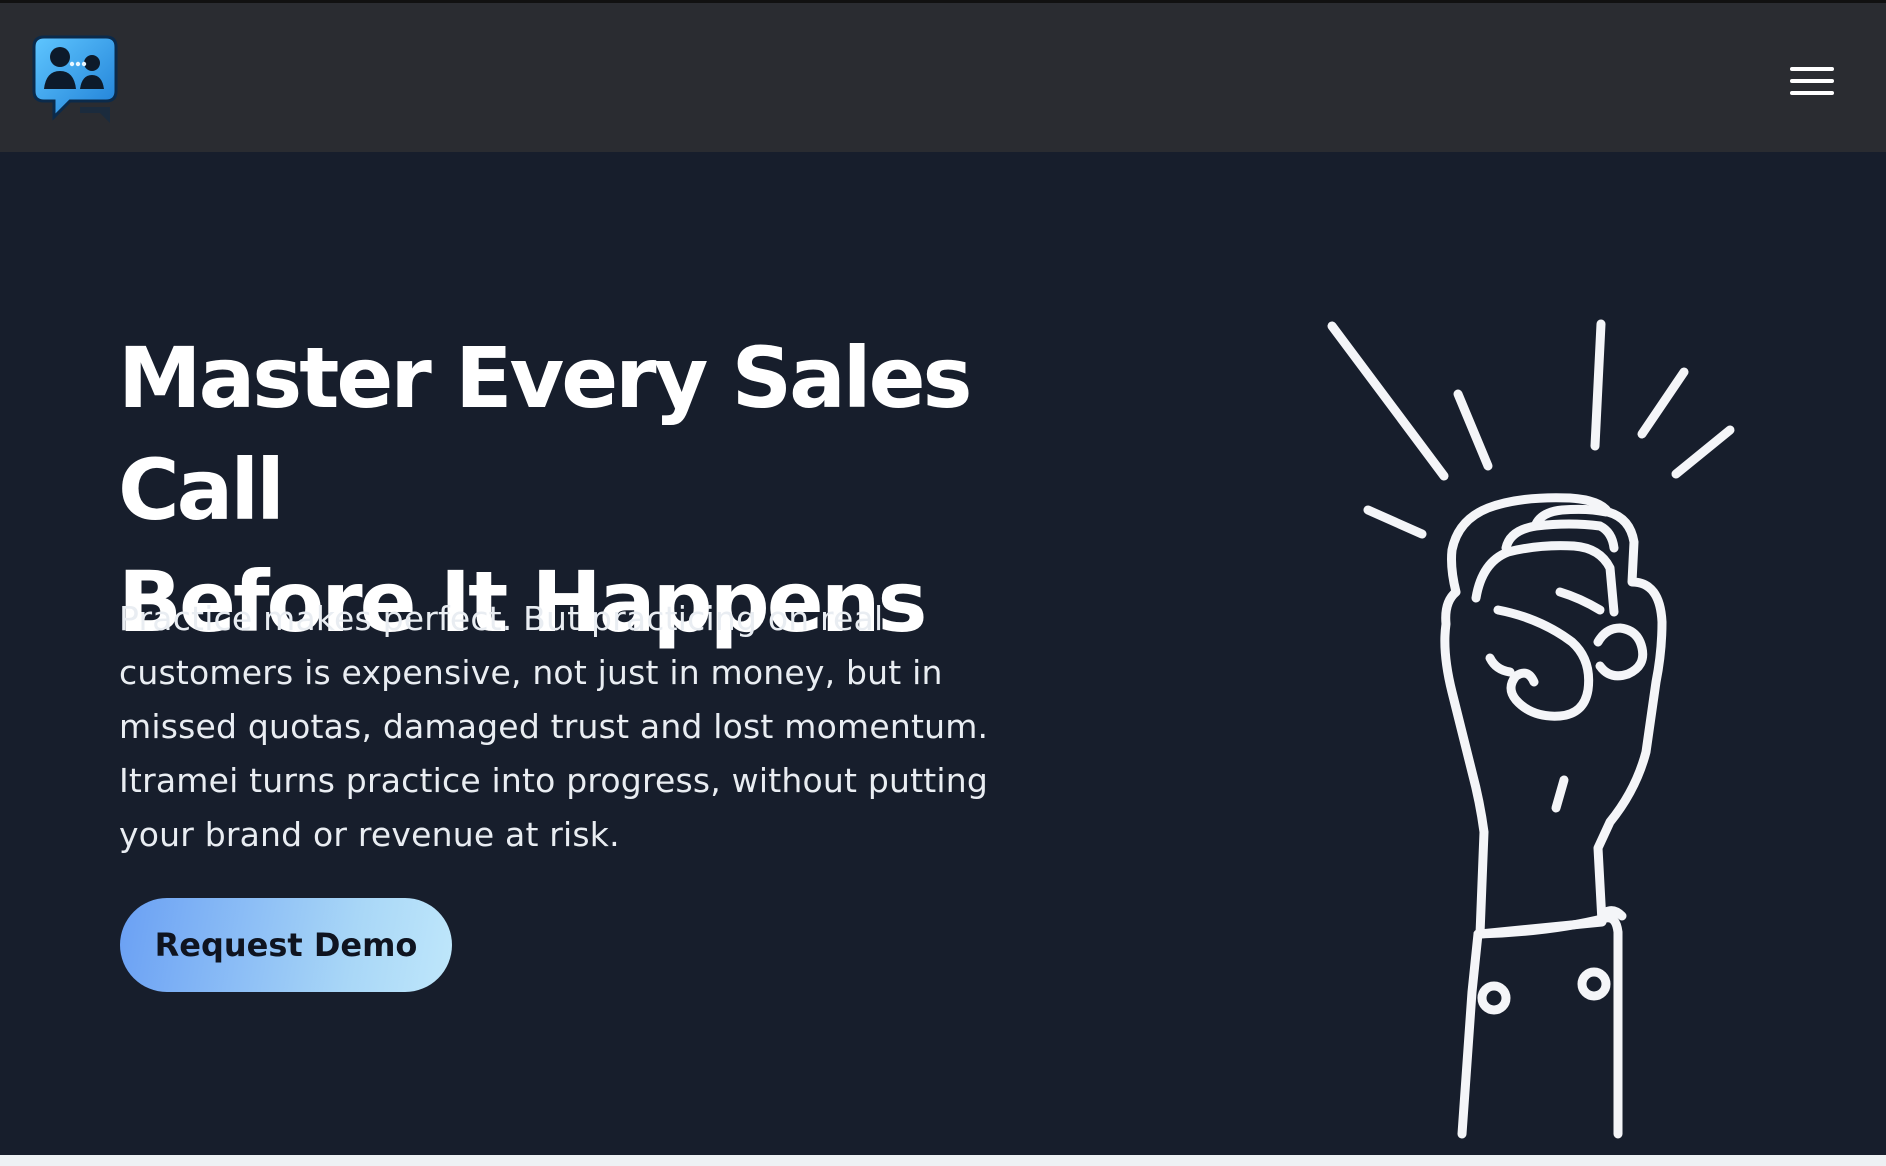 The height and width of the screenshot is (1166, 1886). I want to click on top-navbar, so click(943, 76).